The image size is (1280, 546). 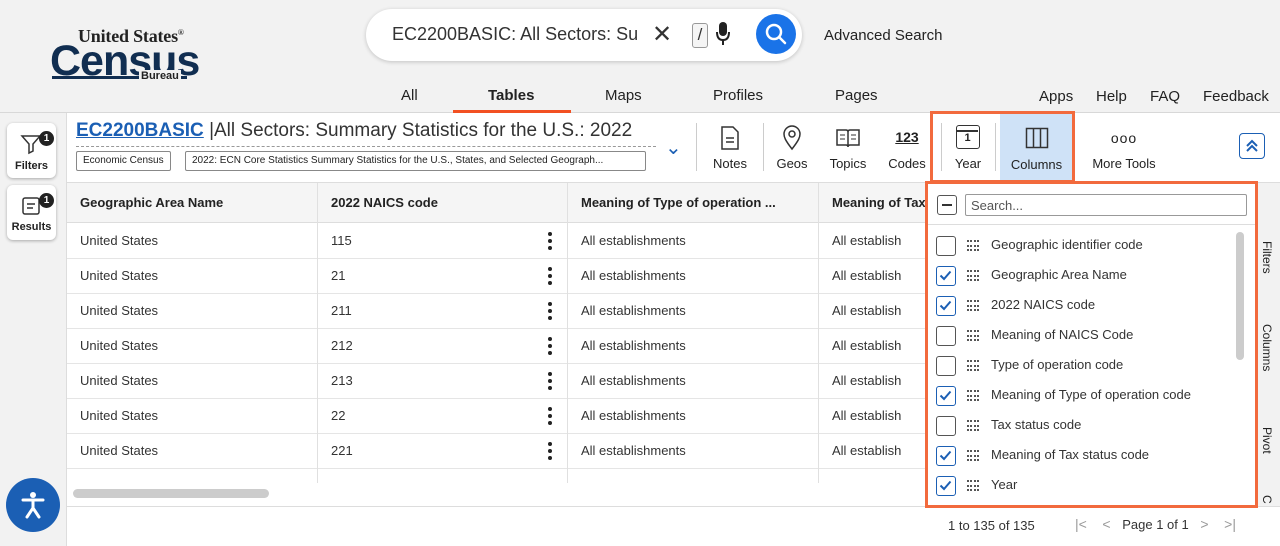 What do you see at coordinates (1086, 247) in the screenshot?
I see `column-option: Geographic identifier code` at bounding box center [1086, 247].